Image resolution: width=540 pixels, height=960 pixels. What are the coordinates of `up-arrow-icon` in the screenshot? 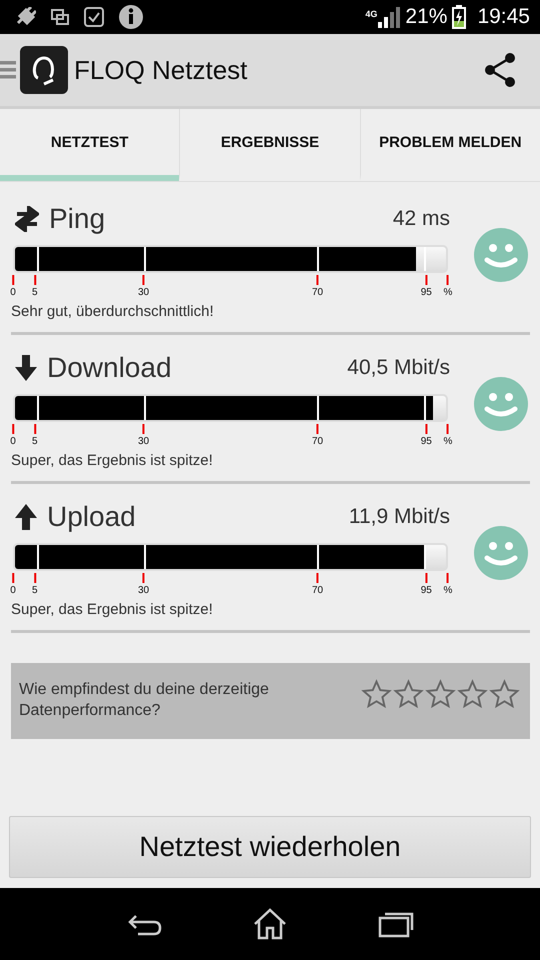 It's located at (26, 517).